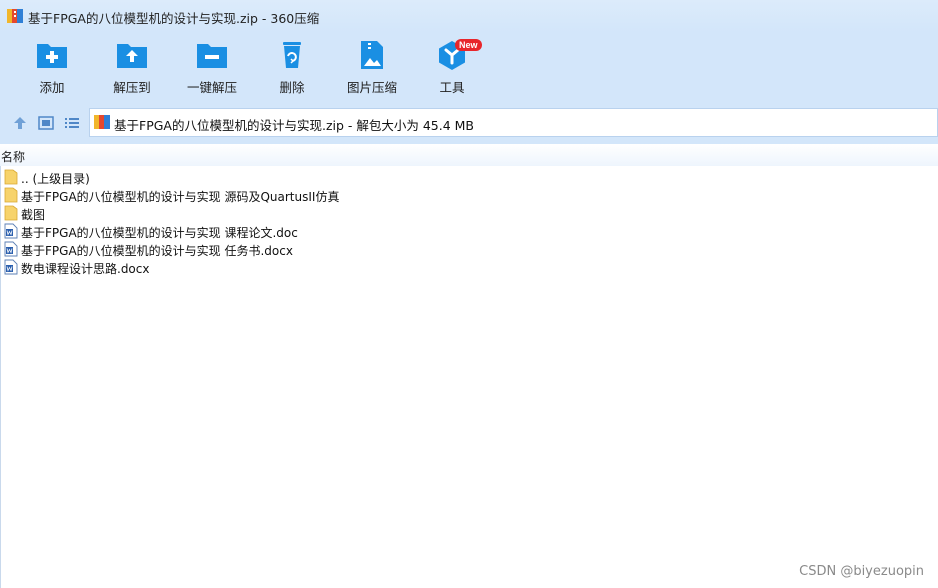 Image resolution: width=938 pixels, height=588 pixels. I want to click on thumbnail-view-icon, so click(46, 123).